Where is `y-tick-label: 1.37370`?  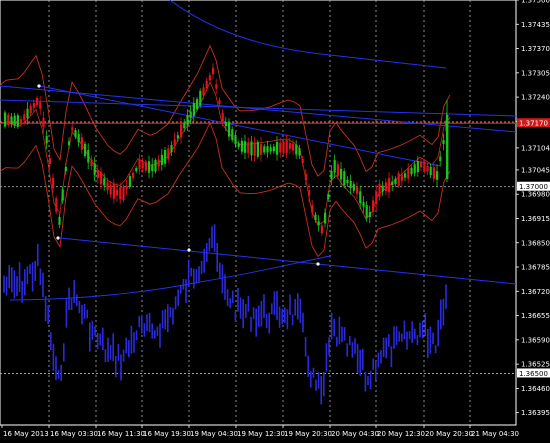 y-tick-label: 1.37370 is located at coordinates (535, 49).